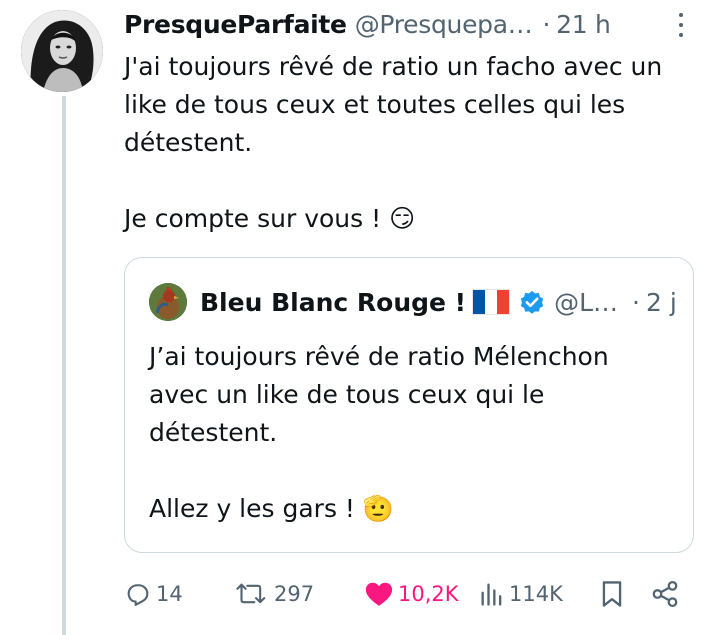 Image resolution: width=719 pixels, height=635 pixels. I want to click on like-button: 10,2K, so click(411, 594).